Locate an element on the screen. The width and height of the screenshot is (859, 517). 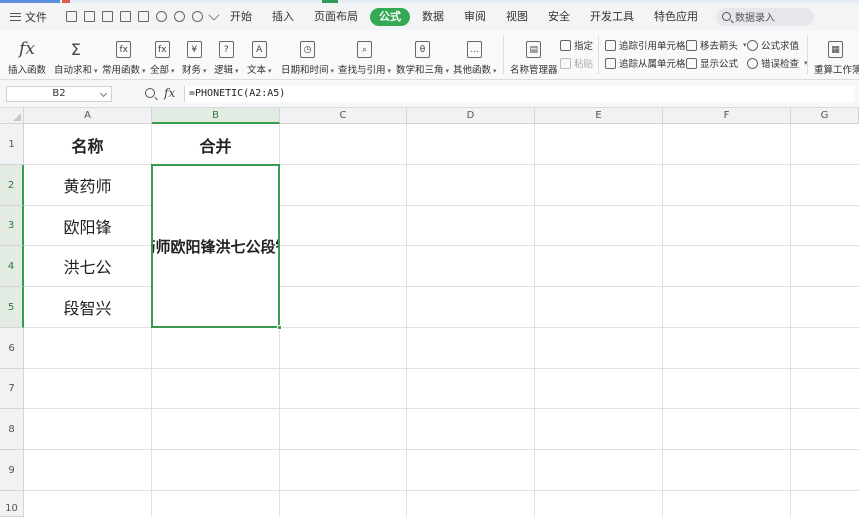
row-header-1: 1 is located at coordinates (12, 144).